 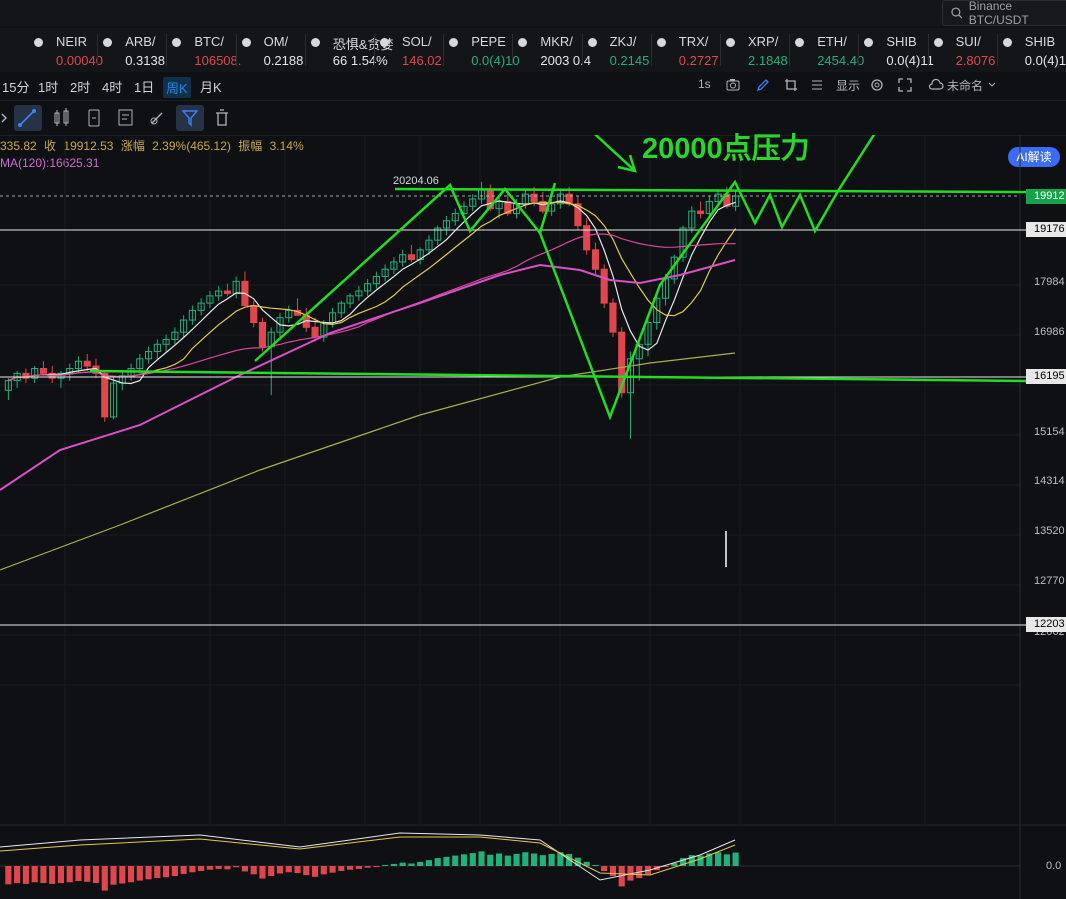 What do you see at coordinates (1049, 531) in the screenshot?
I see `price-axis-label: 13520` at bounding box center [1049, 531].